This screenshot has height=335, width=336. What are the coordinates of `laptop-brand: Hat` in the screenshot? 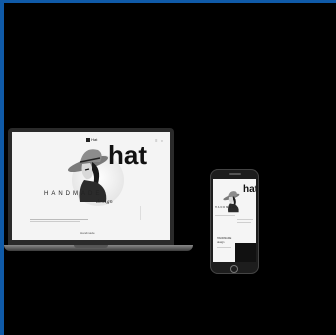 It's located at (94, 139).